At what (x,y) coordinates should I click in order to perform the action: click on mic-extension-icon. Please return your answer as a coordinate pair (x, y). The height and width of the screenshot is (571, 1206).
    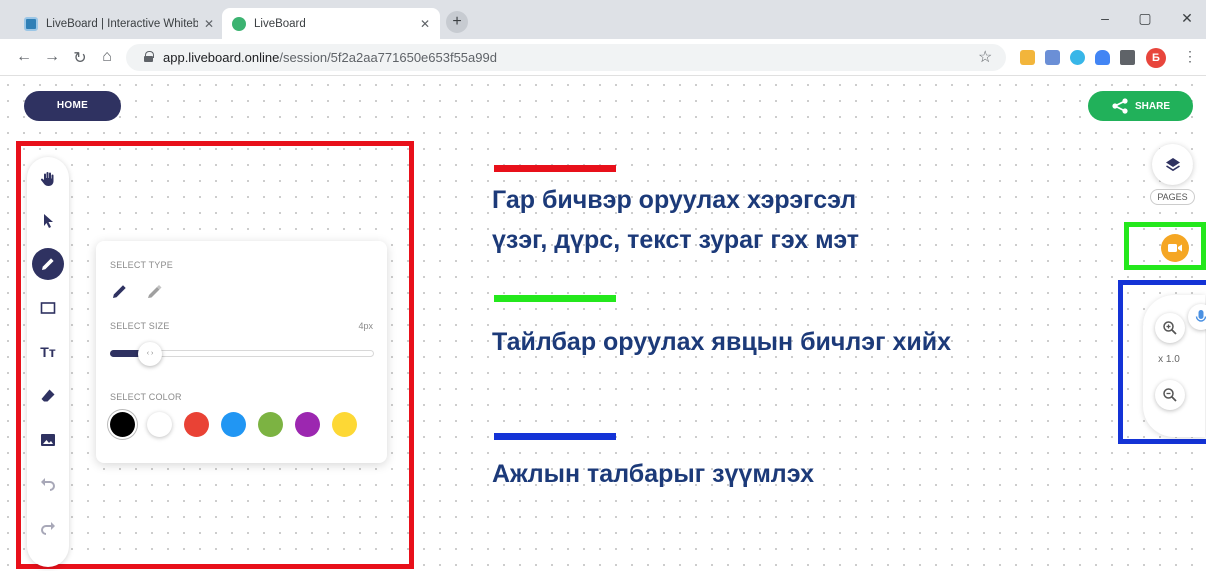
    Looking at the image, I should click on (1102, 57).